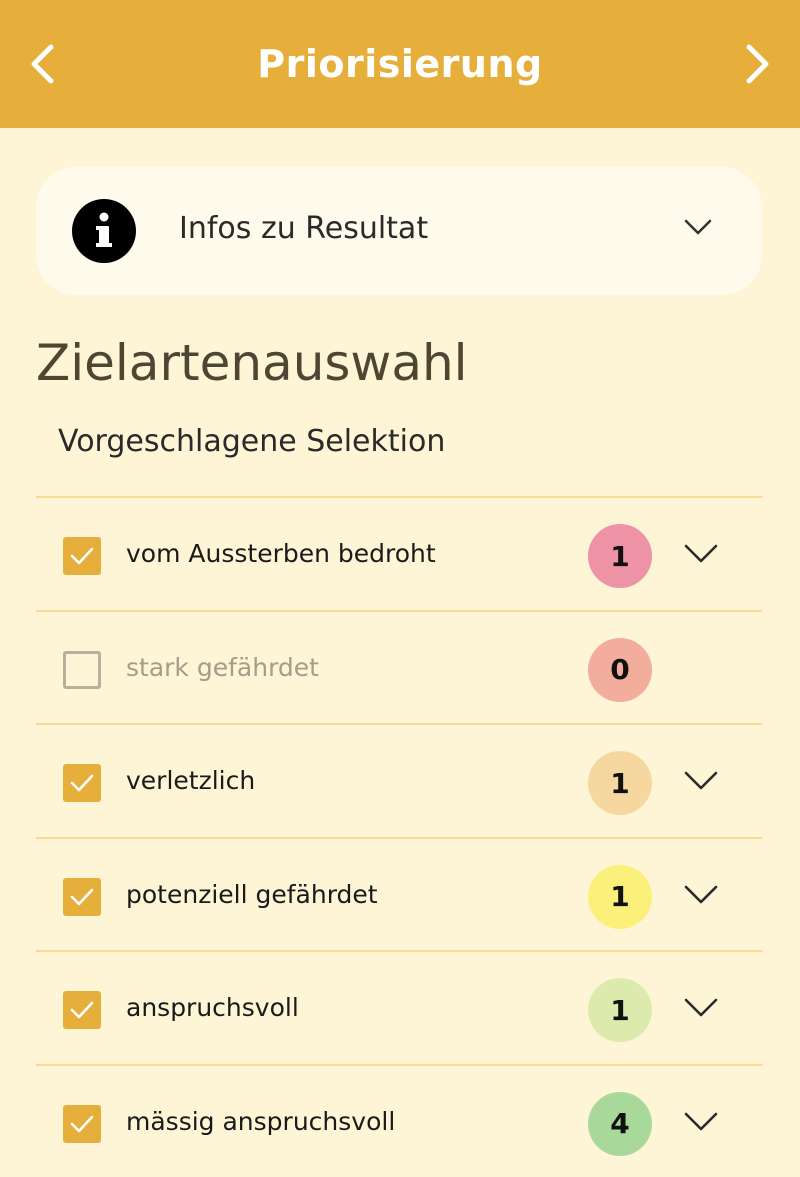  I want to click on category-row: vom Aussterben bedroht 1, so click(399, 553).